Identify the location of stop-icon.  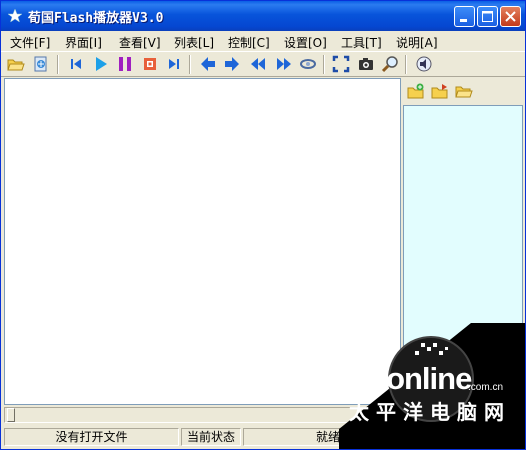
(150, 64).